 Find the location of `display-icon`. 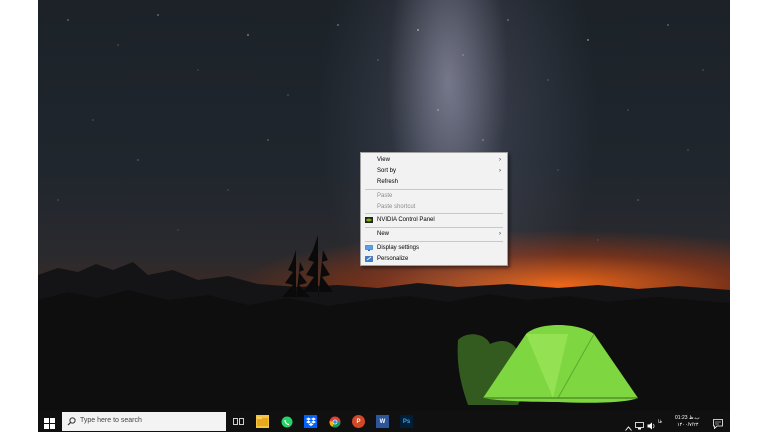

display-icon is located at coordinates (369, 248).